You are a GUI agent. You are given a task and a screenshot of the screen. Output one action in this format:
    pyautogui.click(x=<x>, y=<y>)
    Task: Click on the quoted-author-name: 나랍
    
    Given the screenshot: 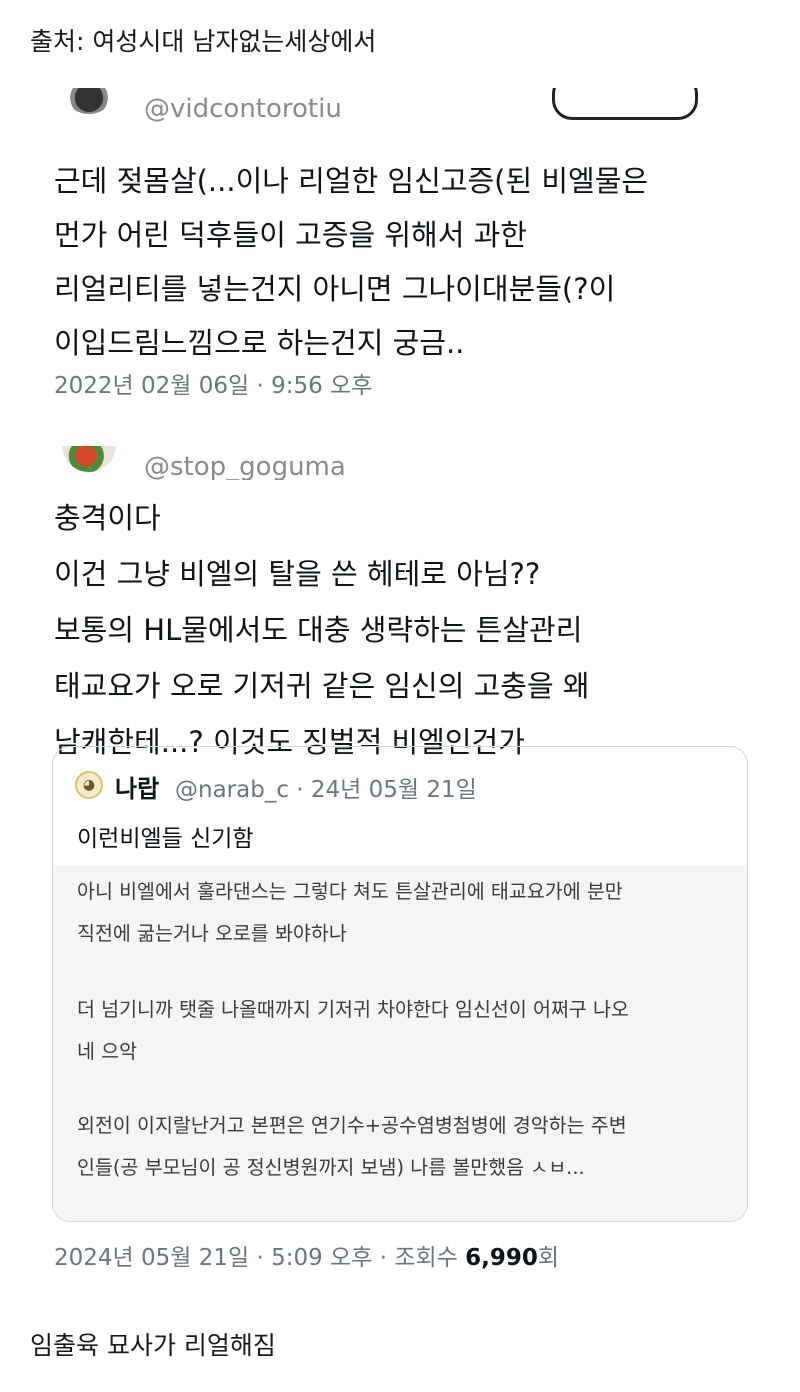 What is the action you would take?
    pyautogui.click(x=137, y=786)
    